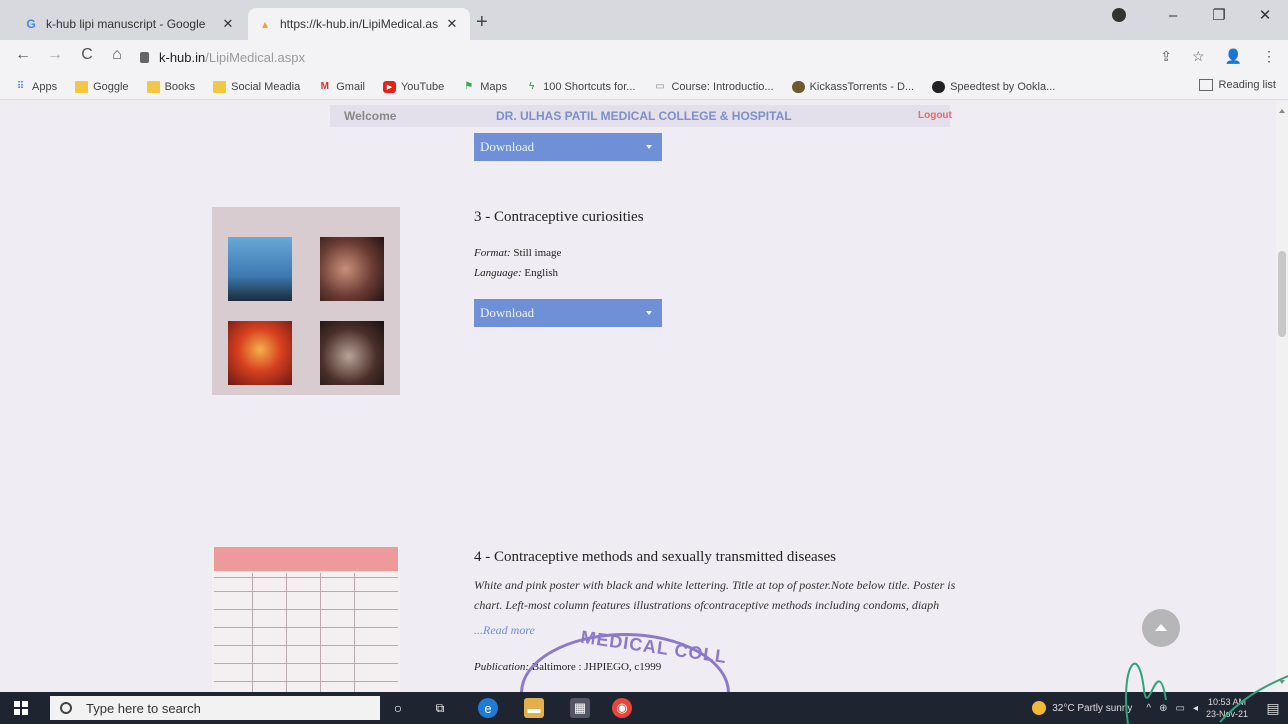 The height and width of the screenshot is (724, 1288). I want to click on read-more-link: ...Read more, so click(504, 630).